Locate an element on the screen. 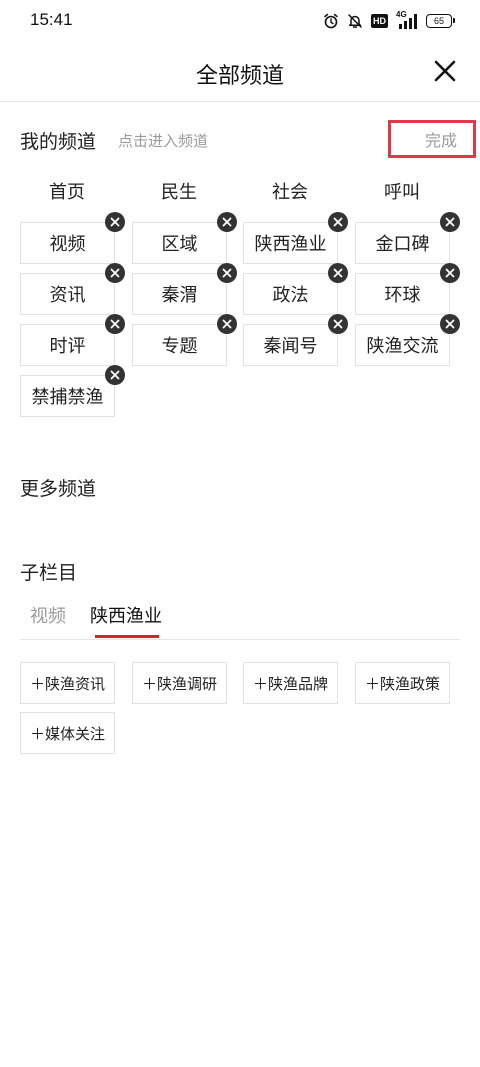 Image resolution: width=480 pixels, height=1067 pixels. channel-chip-label: 金口碑 is located at coordinates (402, 244).